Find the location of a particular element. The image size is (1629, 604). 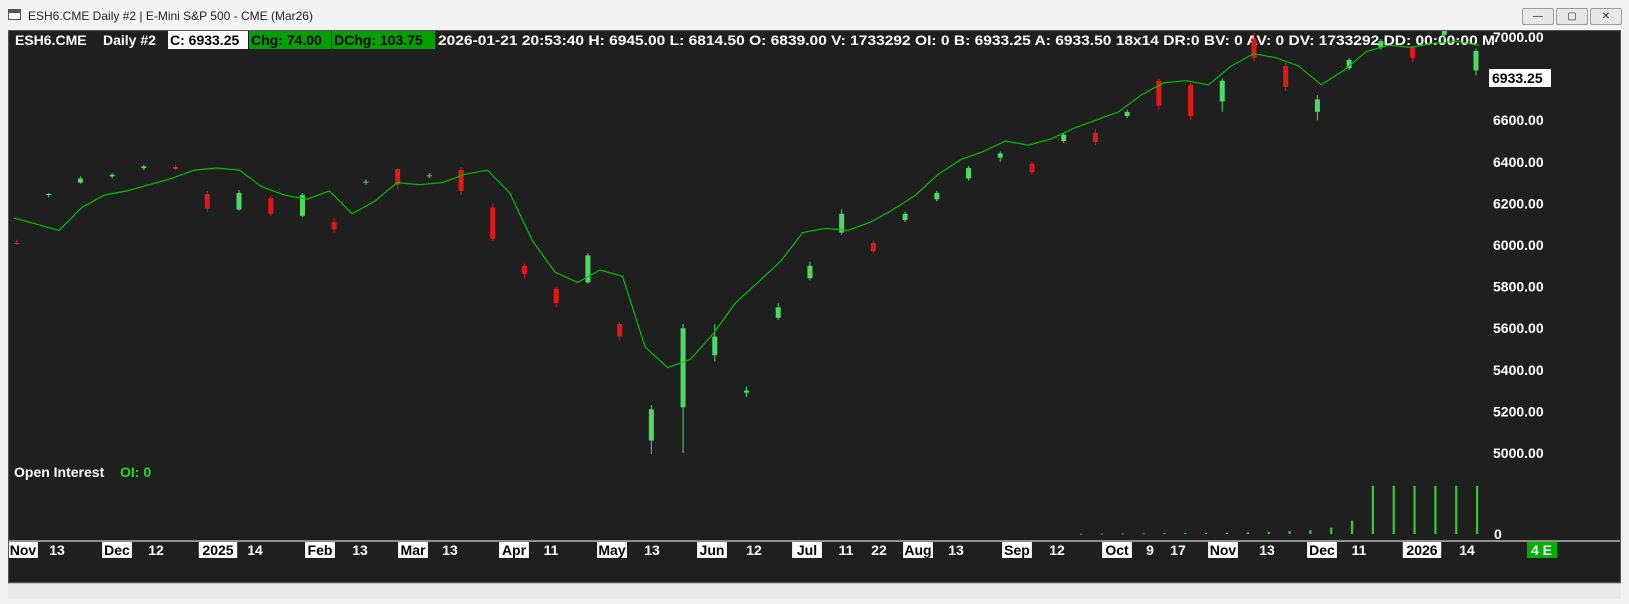

minimize-button: — is located at coordinates (1538, 16).